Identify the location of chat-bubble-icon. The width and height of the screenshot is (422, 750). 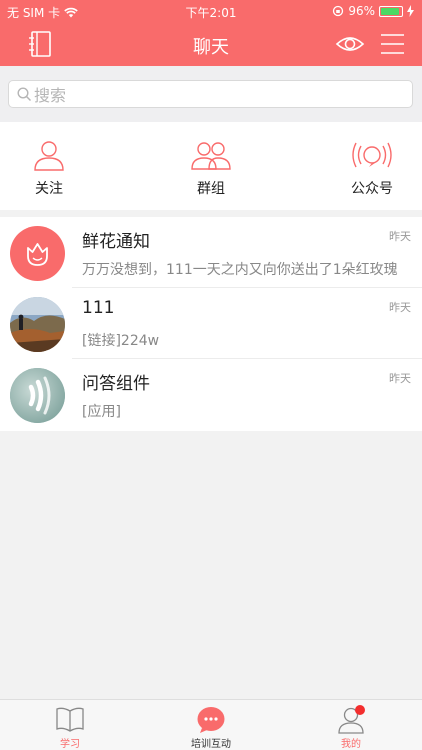
(211, 720).